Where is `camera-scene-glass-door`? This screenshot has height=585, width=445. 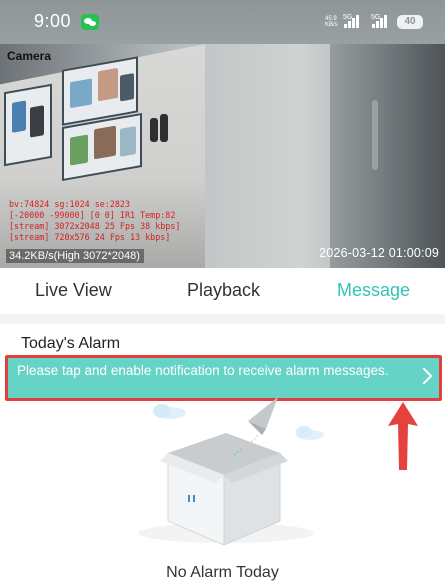
camera-scene-glass-door is located at coordinates (387, 156).